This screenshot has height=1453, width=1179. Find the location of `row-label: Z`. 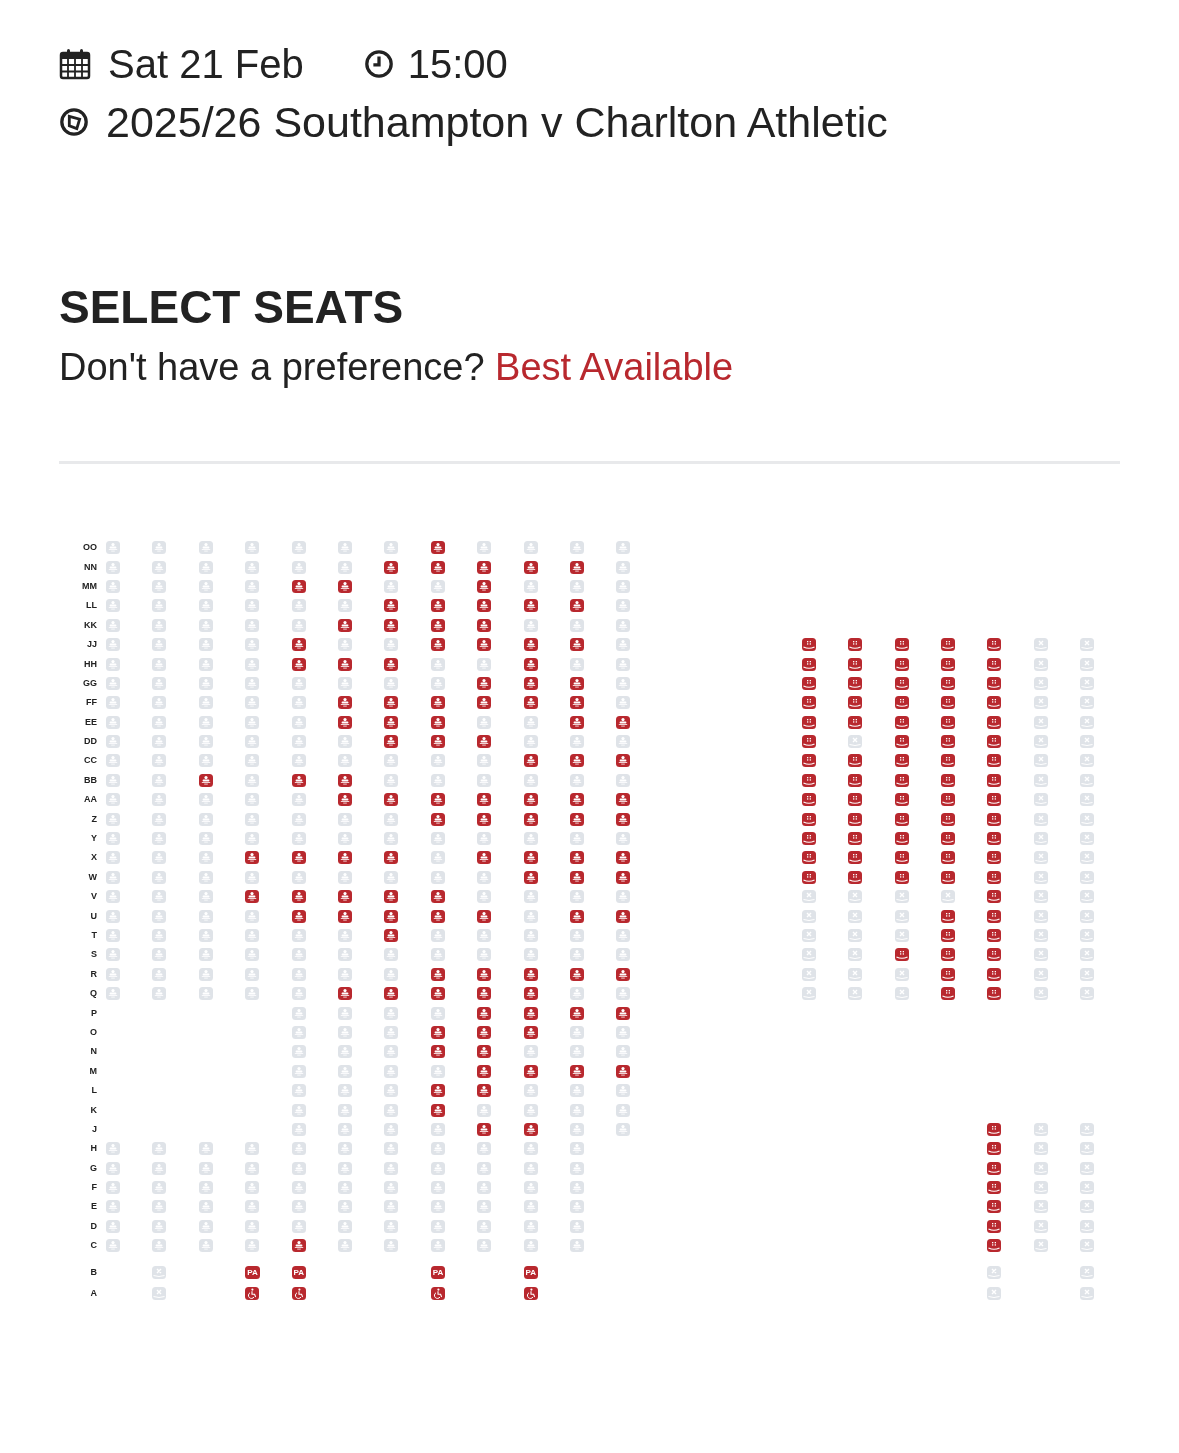

row-label: Z is located at coordinates (94, 819).